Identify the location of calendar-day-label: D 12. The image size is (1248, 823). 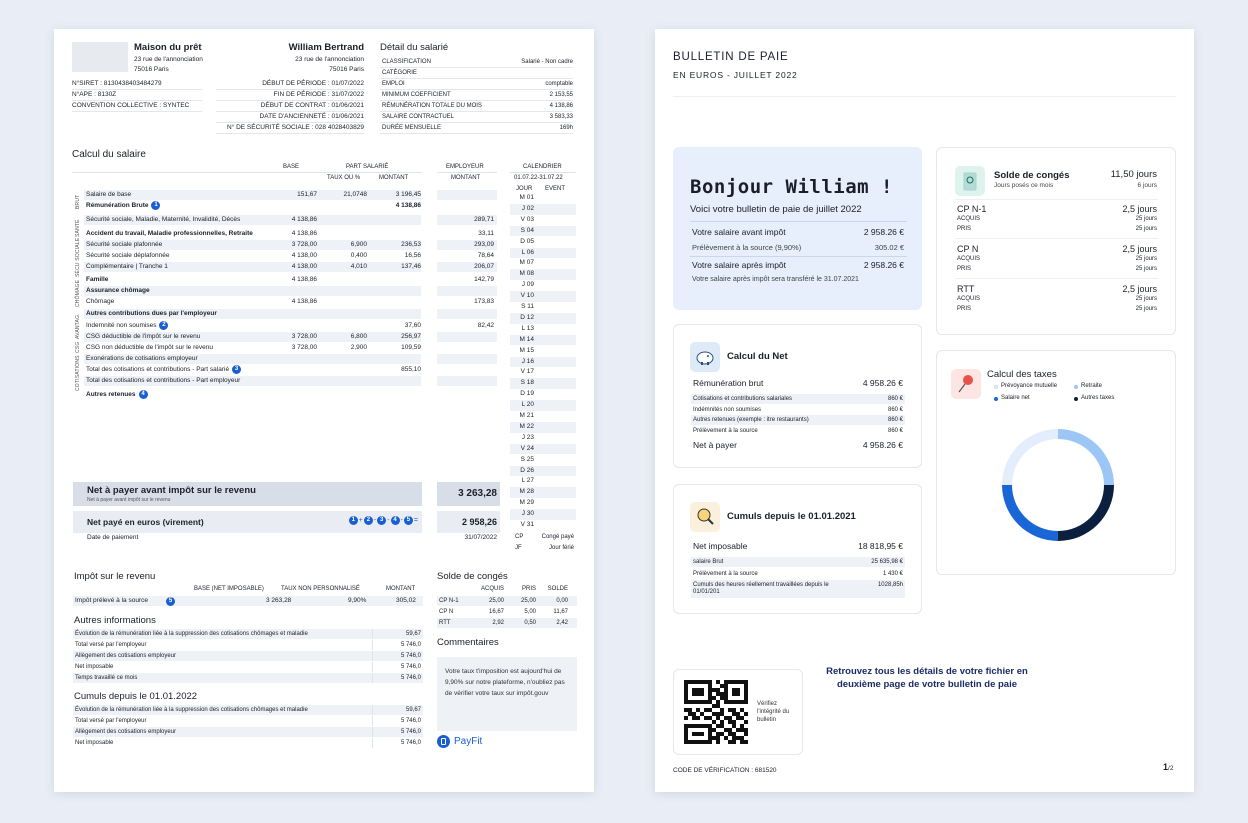
(527, 317).